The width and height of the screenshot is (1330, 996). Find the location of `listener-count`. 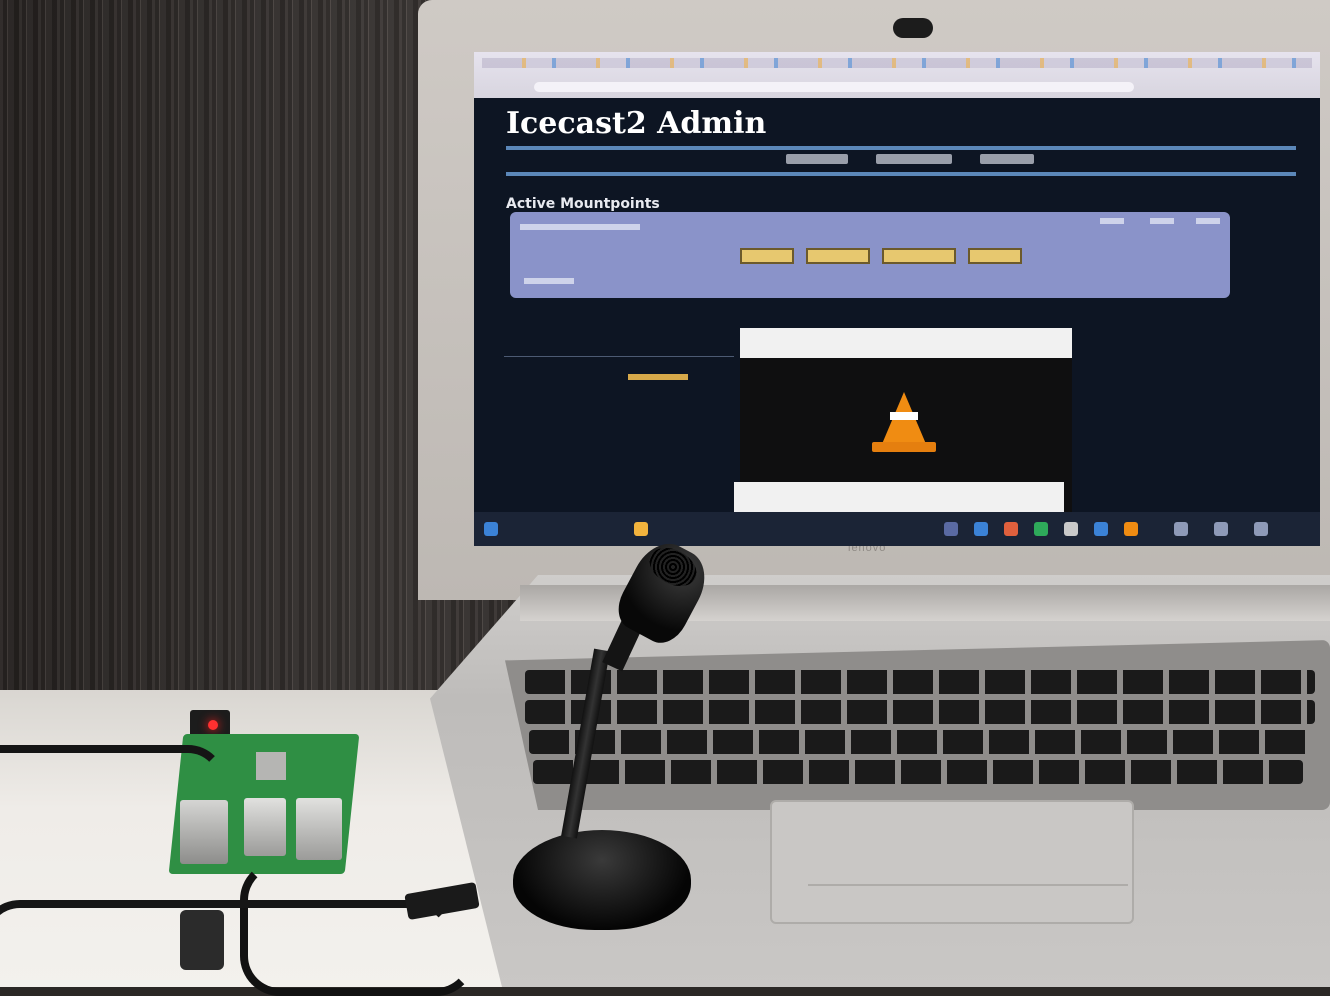

listener-count is located at coordinates (549, 281).